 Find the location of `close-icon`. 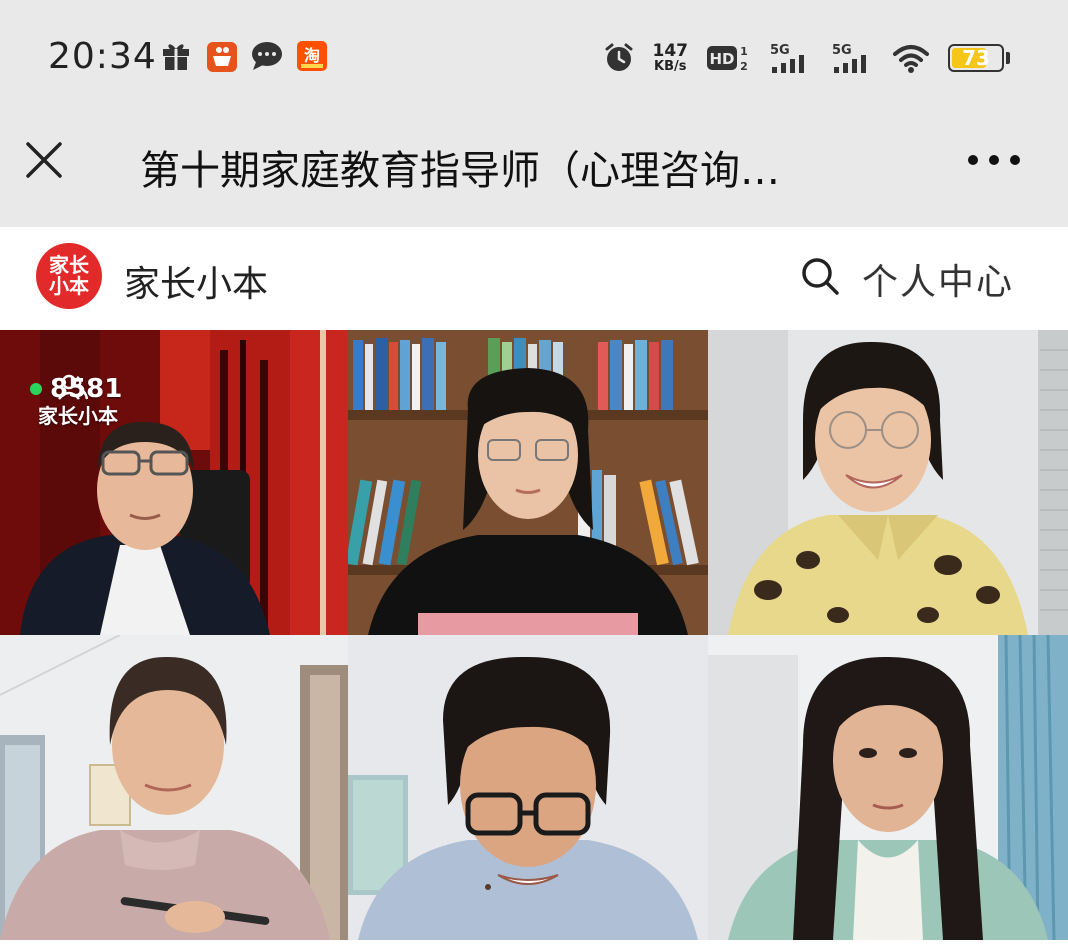

close-icon is located at coordinates (44, 160).